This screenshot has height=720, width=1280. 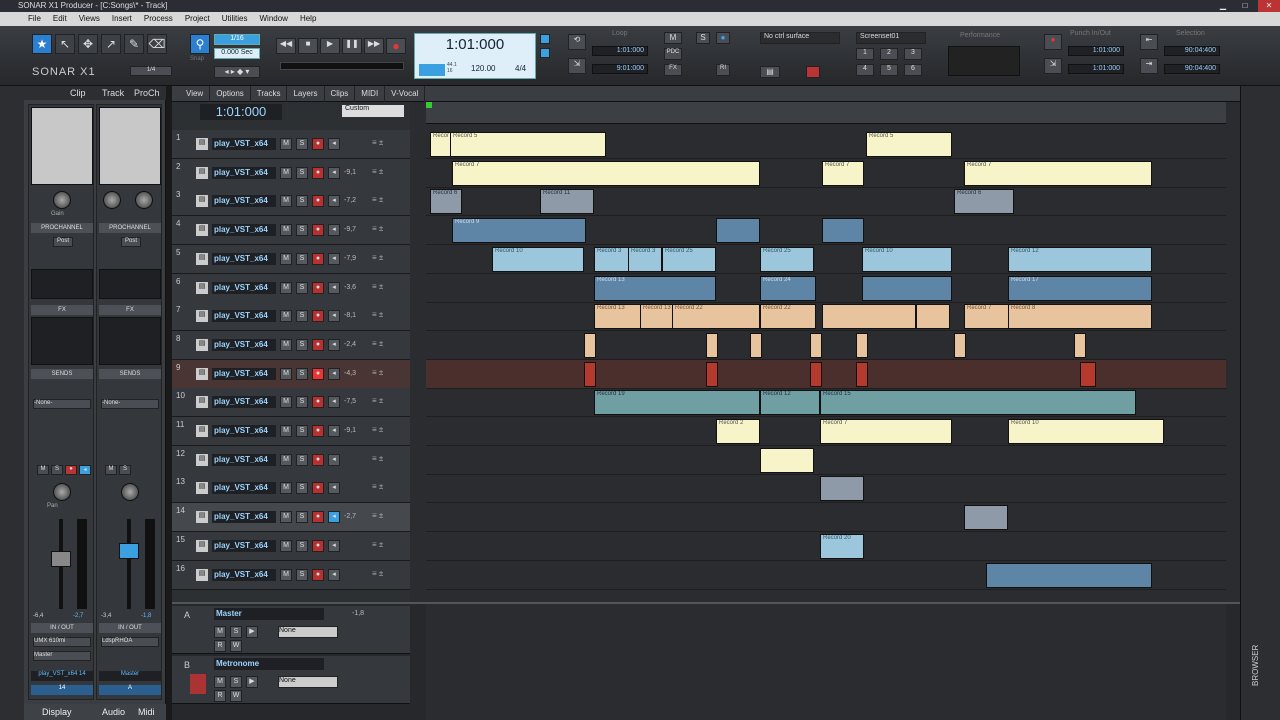 I want to click on tv-menu-clips: Clips, so click(x=340, y=94).